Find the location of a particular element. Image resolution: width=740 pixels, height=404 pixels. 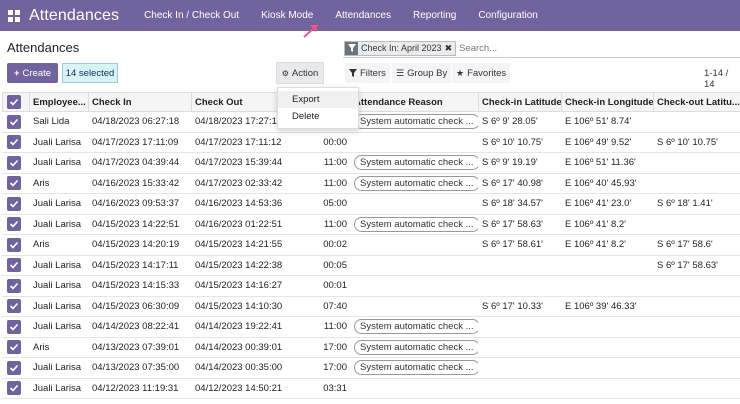

cell-check-in: 04/15/2023 14:20:19 is located at coordinates (140, 245).